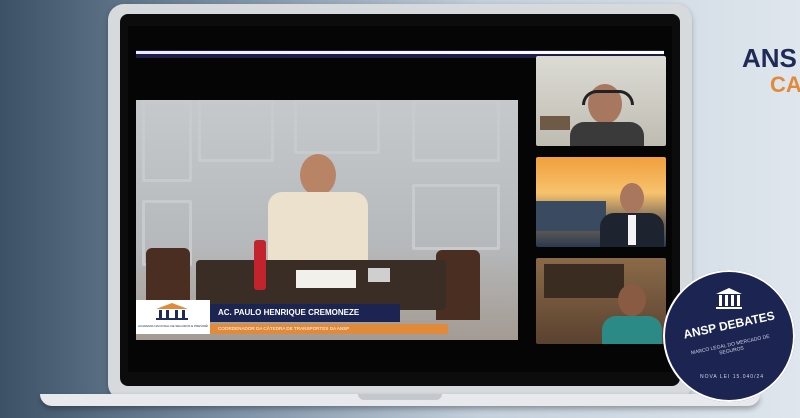 The height and width of the screenshot is (418, 800). I want to click on badge-law: NOVA LEI 15.040/24, so click(732, 377).